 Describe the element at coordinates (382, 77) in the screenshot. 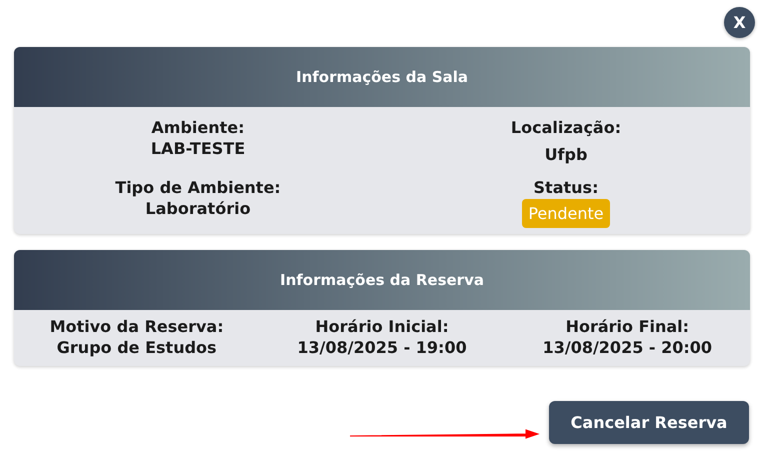

I see `card-header: Informações da Sala` at that location.